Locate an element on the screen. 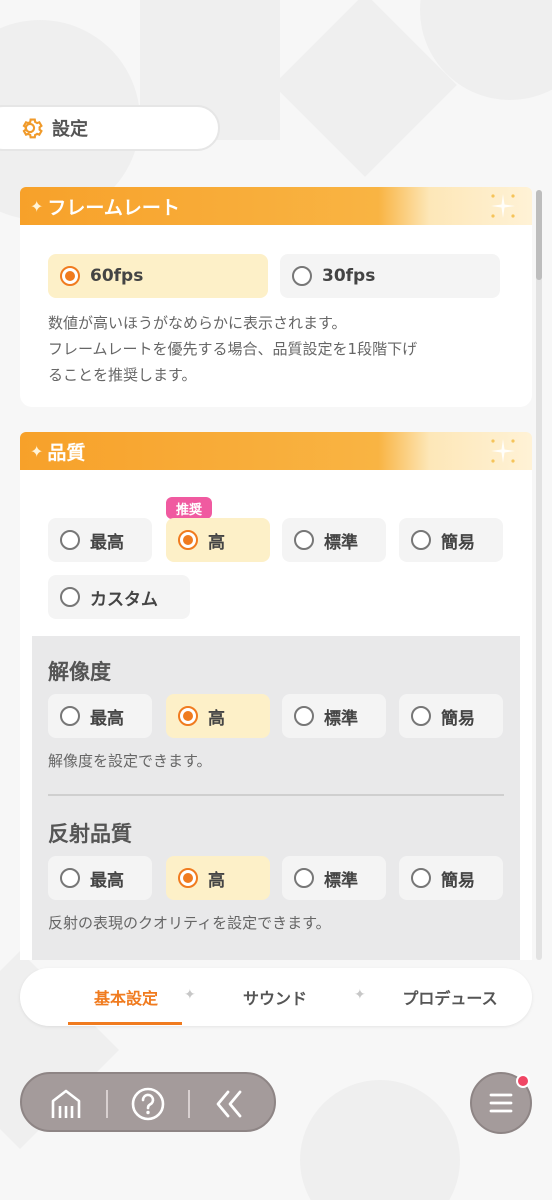  framerate-section-title: フレームレート is located at coordinates (113, 207).